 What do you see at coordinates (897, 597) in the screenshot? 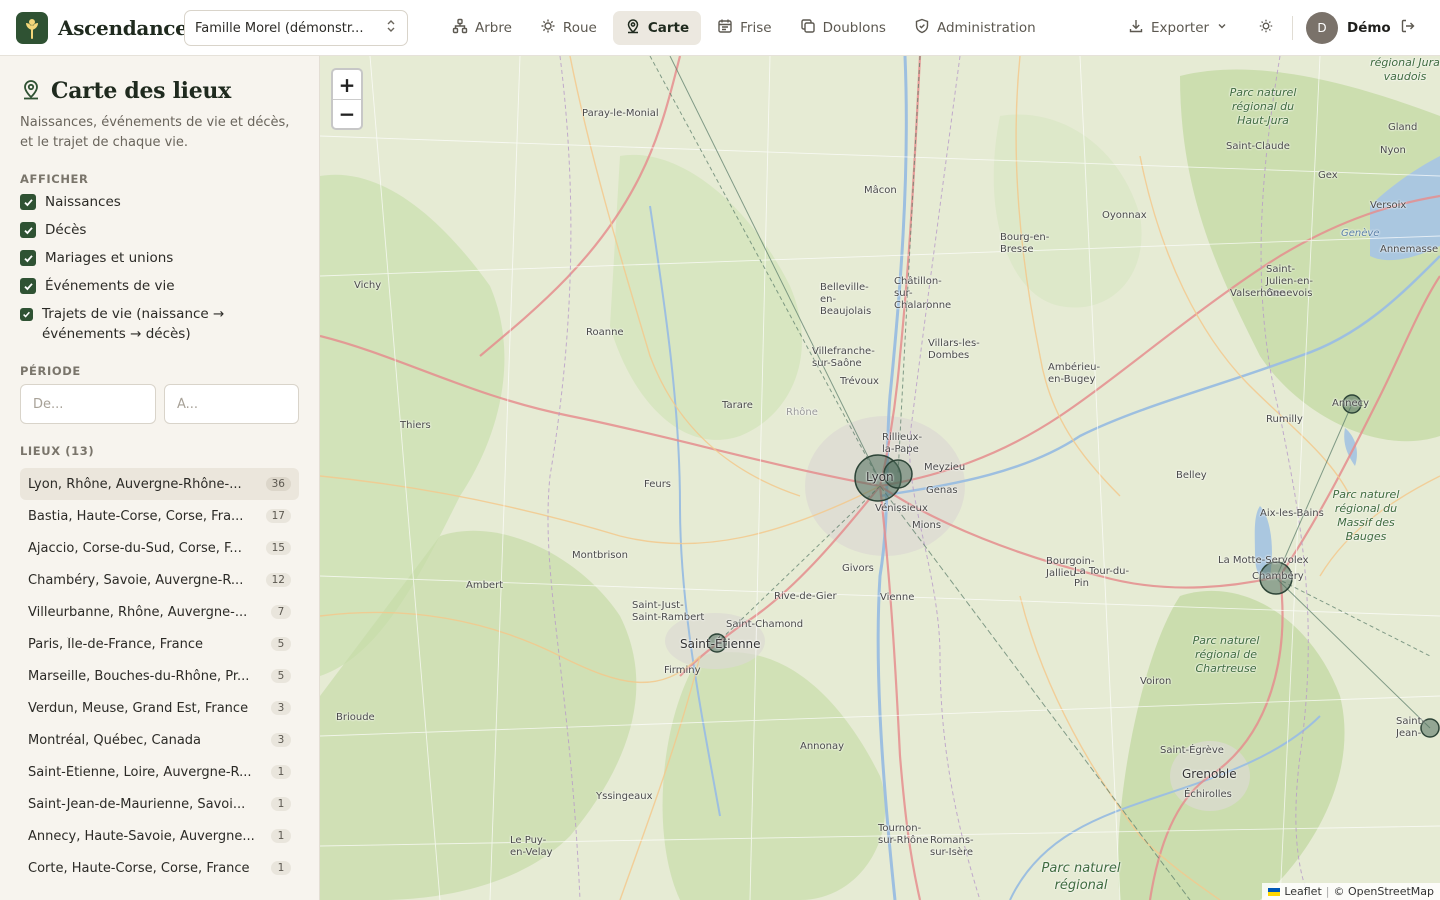
I see `map-label: Vienne` at bounding box center [897, 597].